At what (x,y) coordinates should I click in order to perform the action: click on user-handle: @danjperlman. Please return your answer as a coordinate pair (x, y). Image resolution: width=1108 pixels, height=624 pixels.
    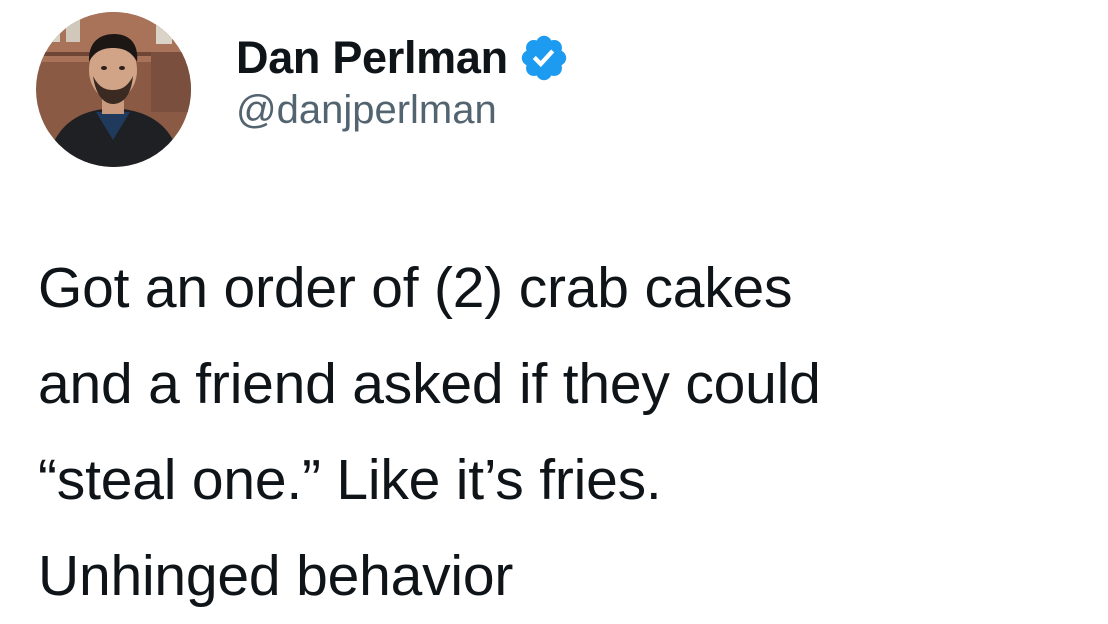
    Looking at the image, I should click on (403, 110).